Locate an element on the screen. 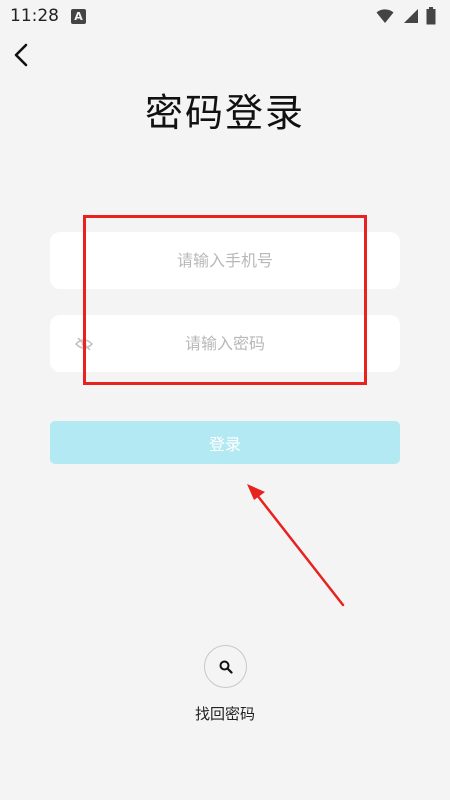 The height and width of the screenshot is (800, 450). status-icons is located at coordinates (406, 16).